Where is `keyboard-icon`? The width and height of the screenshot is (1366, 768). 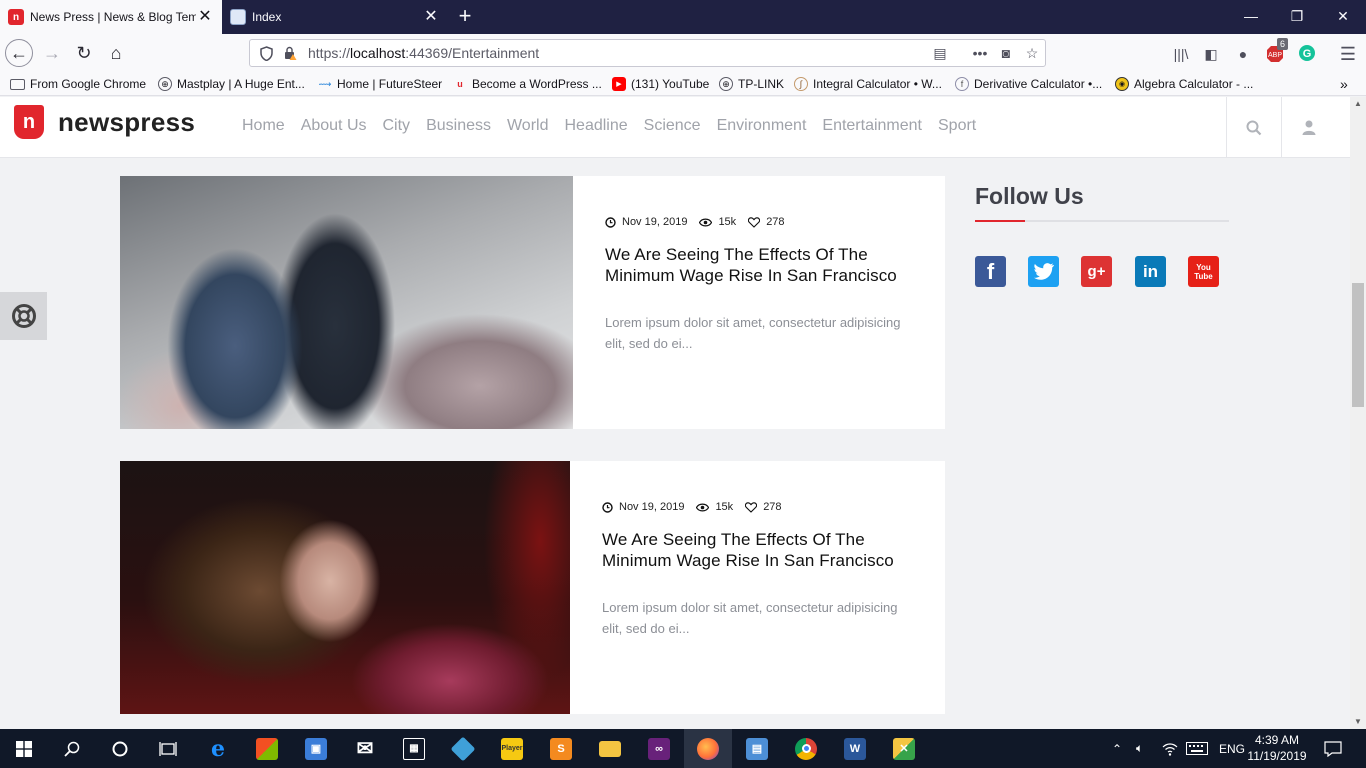 keyboard-icon is located at coordinates (1197, 748).